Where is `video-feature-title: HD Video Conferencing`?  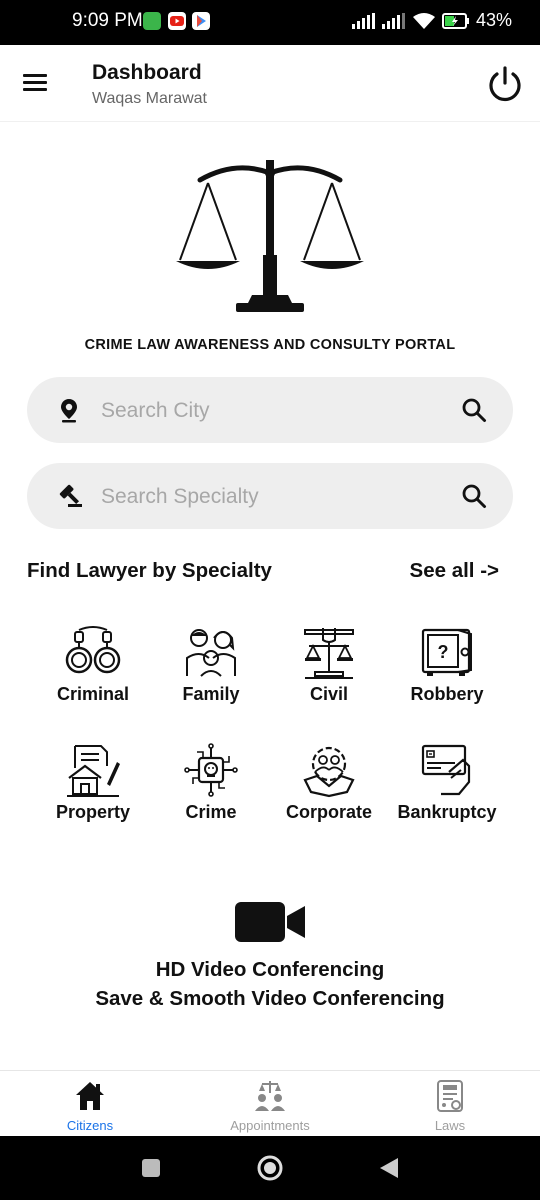 video-feature-title: HD Video Conferencing is located at coordinates (270, 969).